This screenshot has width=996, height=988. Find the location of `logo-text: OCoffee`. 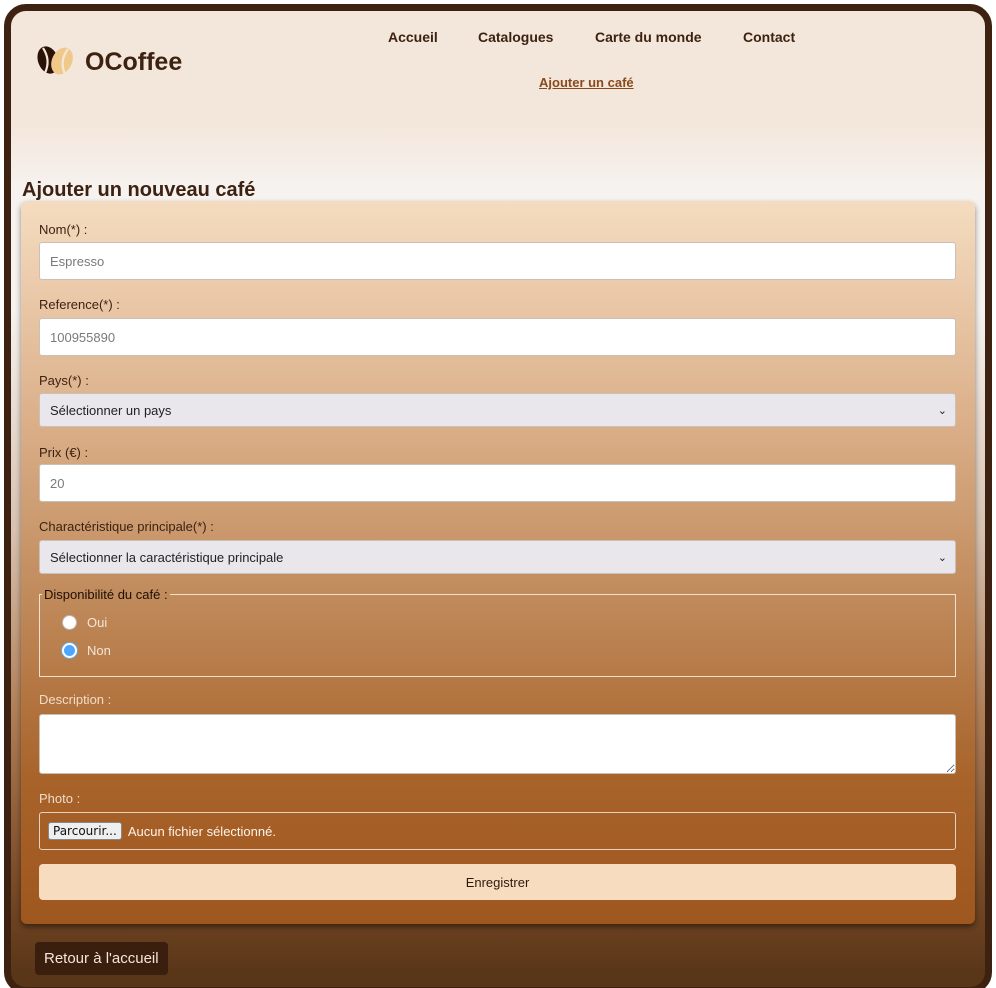

logo-text: OCoffee is located at coordinates (134, 62).